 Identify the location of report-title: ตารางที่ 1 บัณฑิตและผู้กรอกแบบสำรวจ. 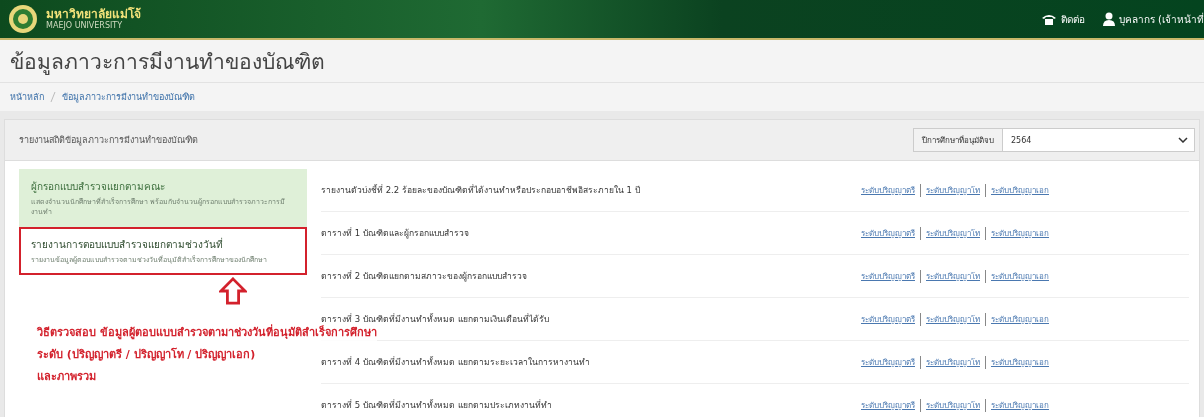
(395, 233).